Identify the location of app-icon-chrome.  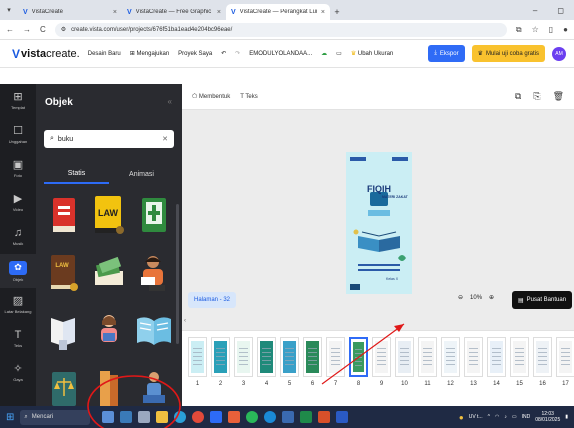
(198, 417).